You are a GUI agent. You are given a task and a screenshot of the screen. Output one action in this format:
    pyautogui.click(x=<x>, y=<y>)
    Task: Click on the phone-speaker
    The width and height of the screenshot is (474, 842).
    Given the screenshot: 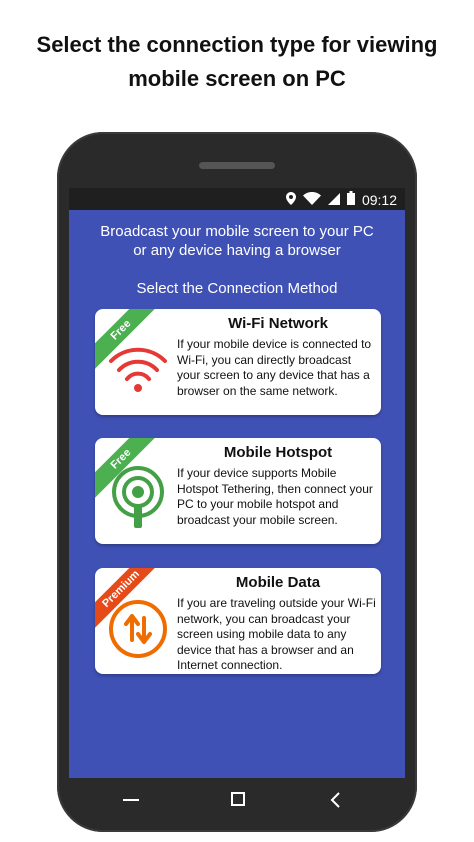 What is the action you would take?
    pyautogui.click(x=237, y=165)
    